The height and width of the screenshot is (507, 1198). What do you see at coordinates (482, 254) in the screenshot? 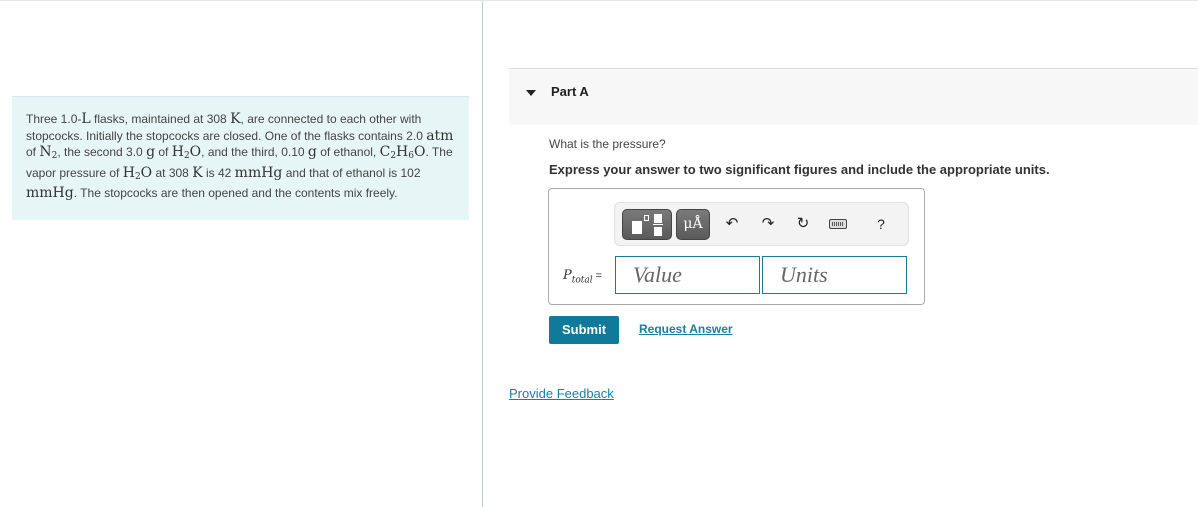
I see `panel-divider` at bounding box center [482, 254].